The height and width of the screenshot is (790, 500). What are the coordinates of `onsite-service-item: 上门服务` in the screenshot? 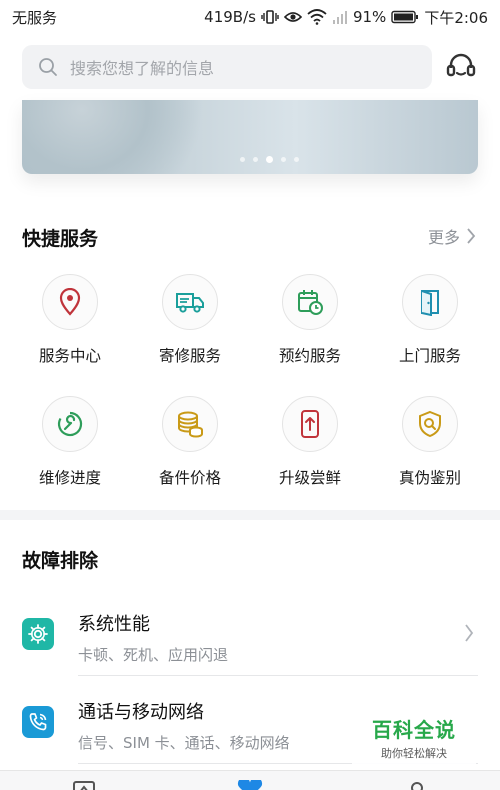 It's located at (430, 320).